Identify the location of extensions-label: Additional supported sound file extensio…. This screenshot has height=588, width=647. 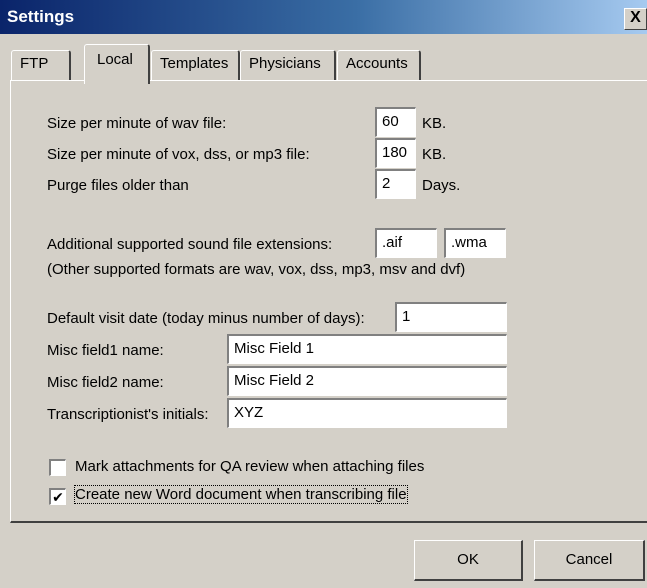
(190, 244).